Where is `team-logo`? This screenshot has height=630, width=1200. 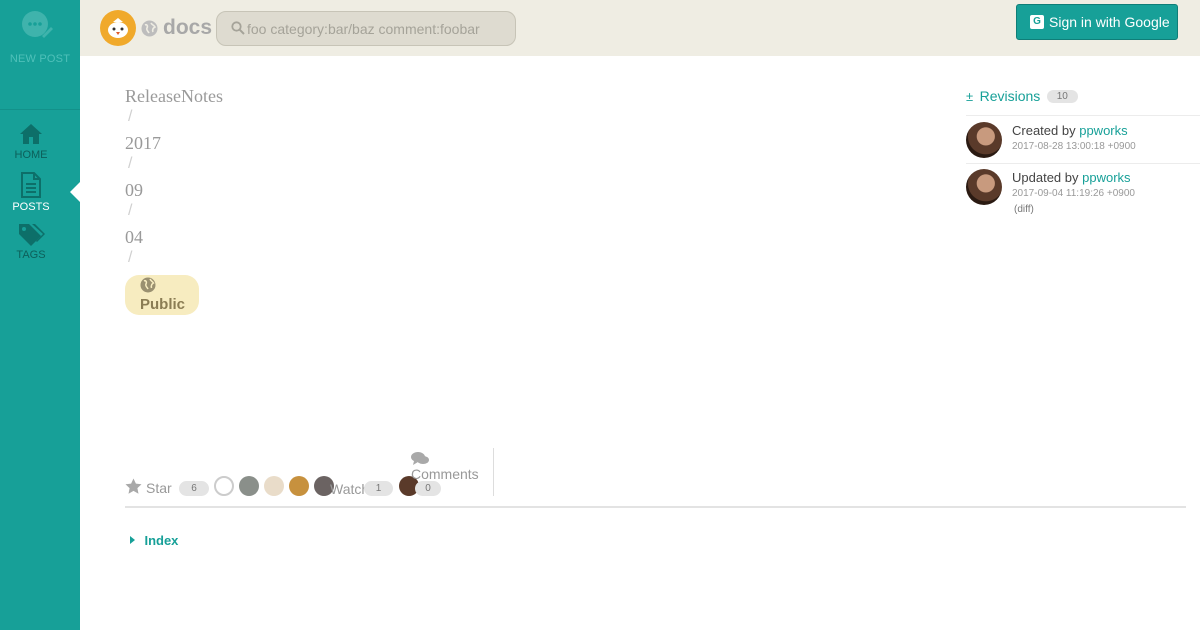
team-logo is located at coordinates (118, 28).